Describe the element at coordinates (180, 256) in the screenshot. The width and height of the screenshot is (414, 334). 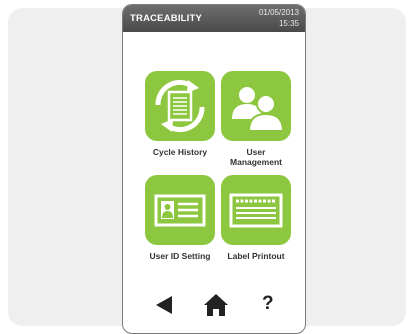
I see `user-id-setting-label: User ID Setting` at that location.